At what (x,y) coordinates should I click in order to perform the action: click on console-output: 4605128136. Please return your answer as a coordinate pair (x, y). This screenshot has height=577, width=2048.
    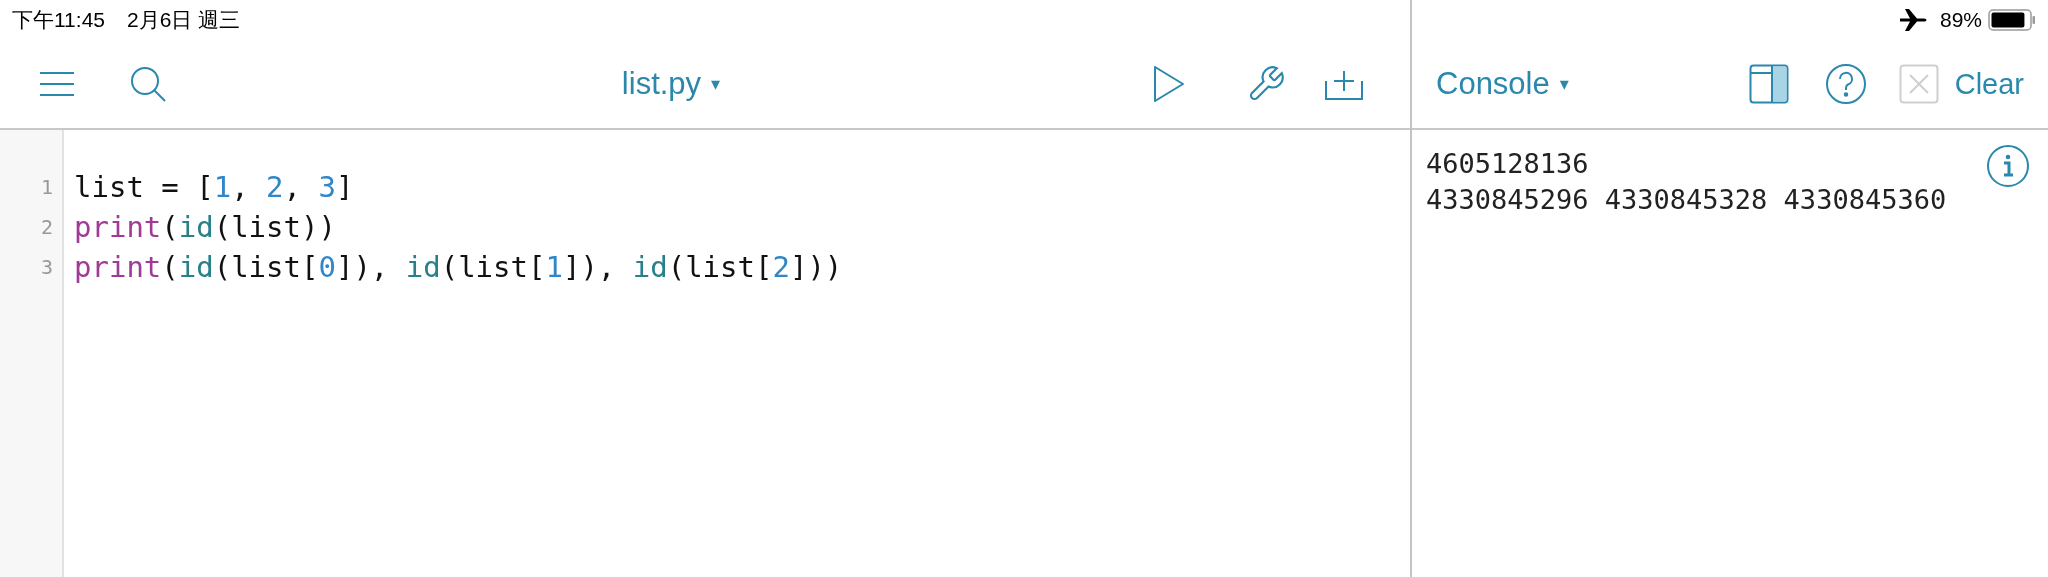
    Looking at the image, I should click on (1507, 164).